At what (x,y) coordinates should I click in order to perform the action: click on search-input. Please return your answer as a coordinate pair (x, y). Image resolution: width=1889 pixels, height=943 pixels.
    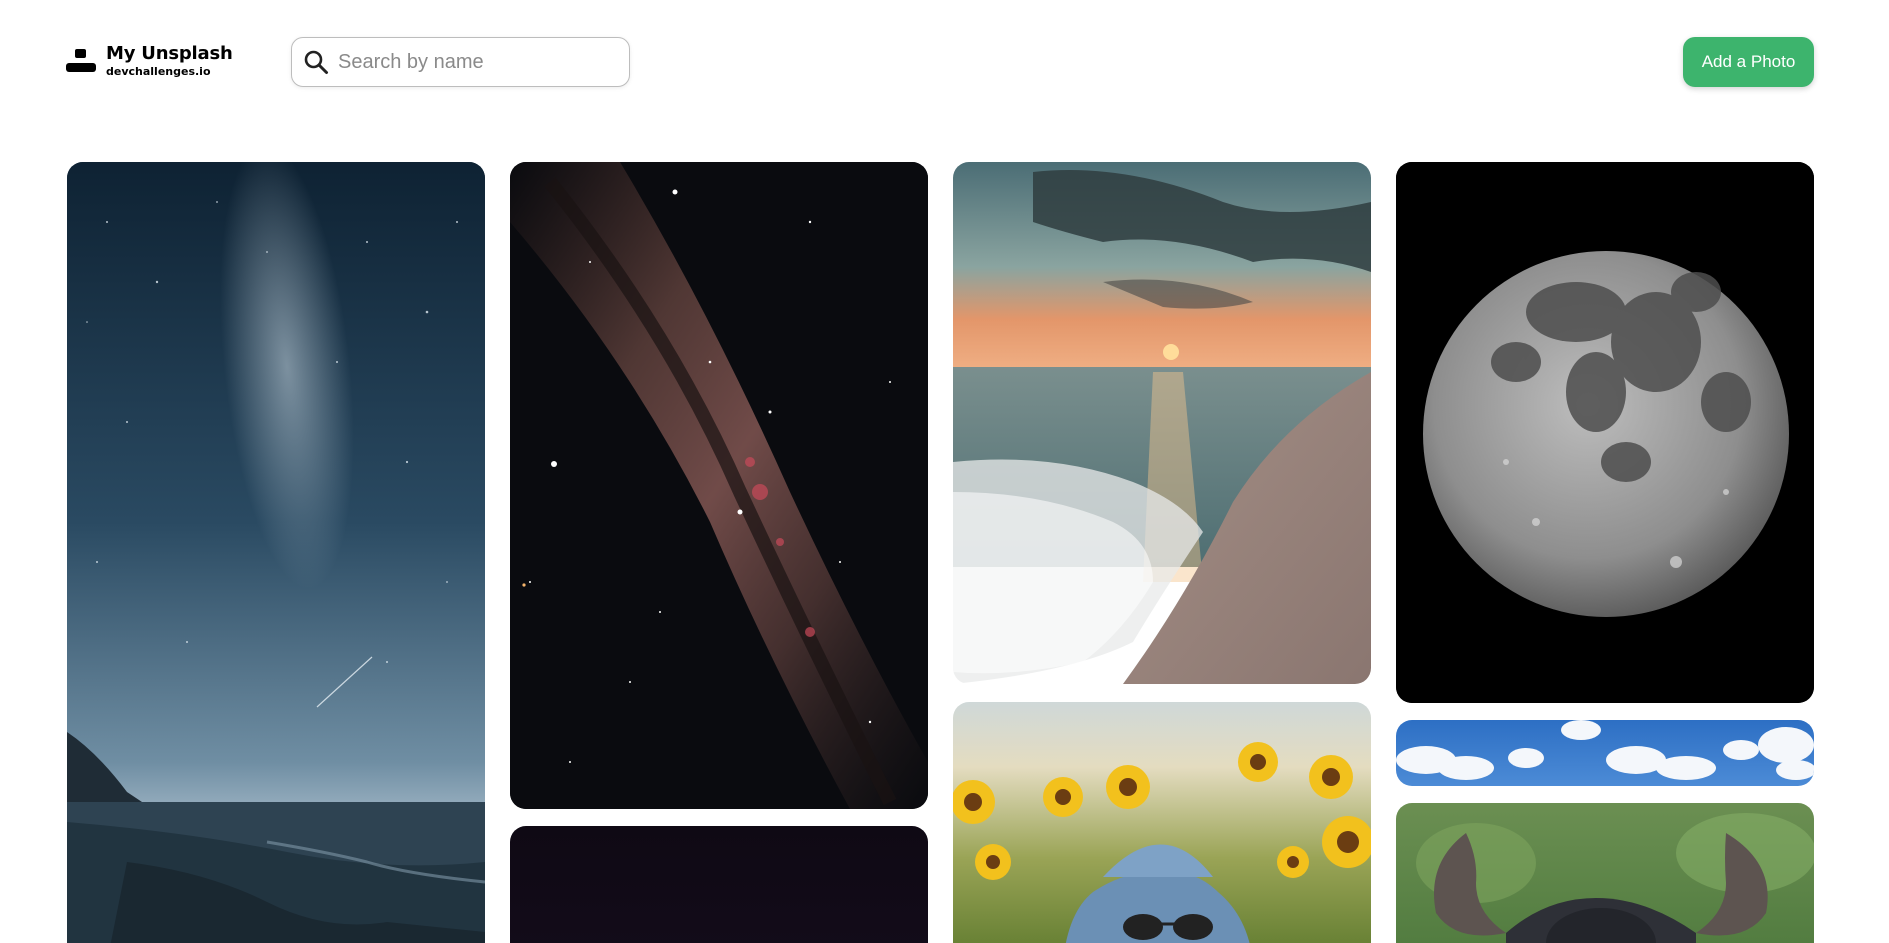
    Looking at the image, I should click on (473, 62).